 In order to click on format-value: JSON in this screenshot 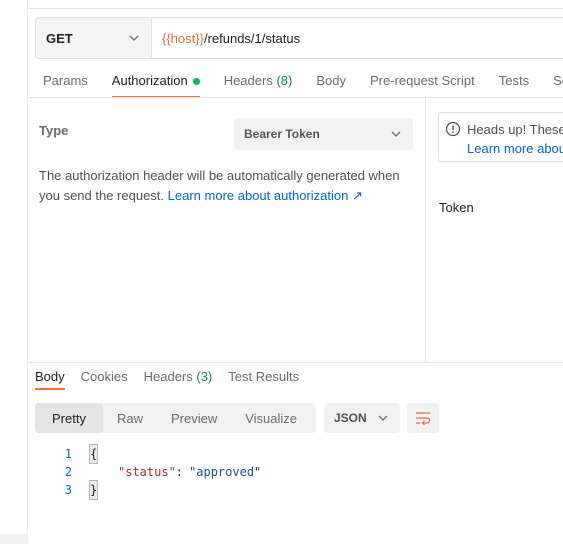, I will do `click(350, 418)`.